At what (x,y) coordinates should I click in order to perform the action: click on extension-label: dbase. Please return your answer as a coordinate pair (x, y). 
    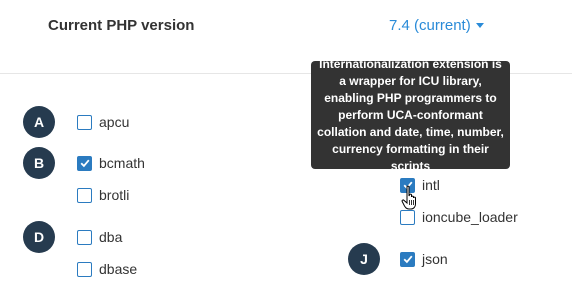
    Looking at the image, I should click on (118, 269).